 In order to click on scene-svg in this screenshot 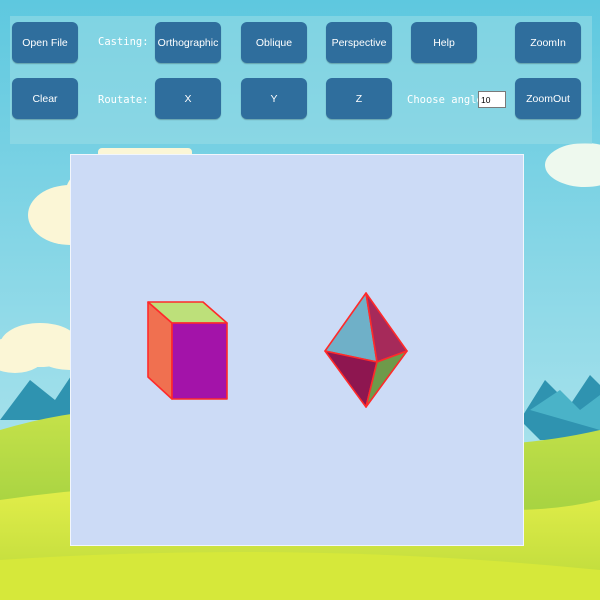, I will do `click(277, 350)`.